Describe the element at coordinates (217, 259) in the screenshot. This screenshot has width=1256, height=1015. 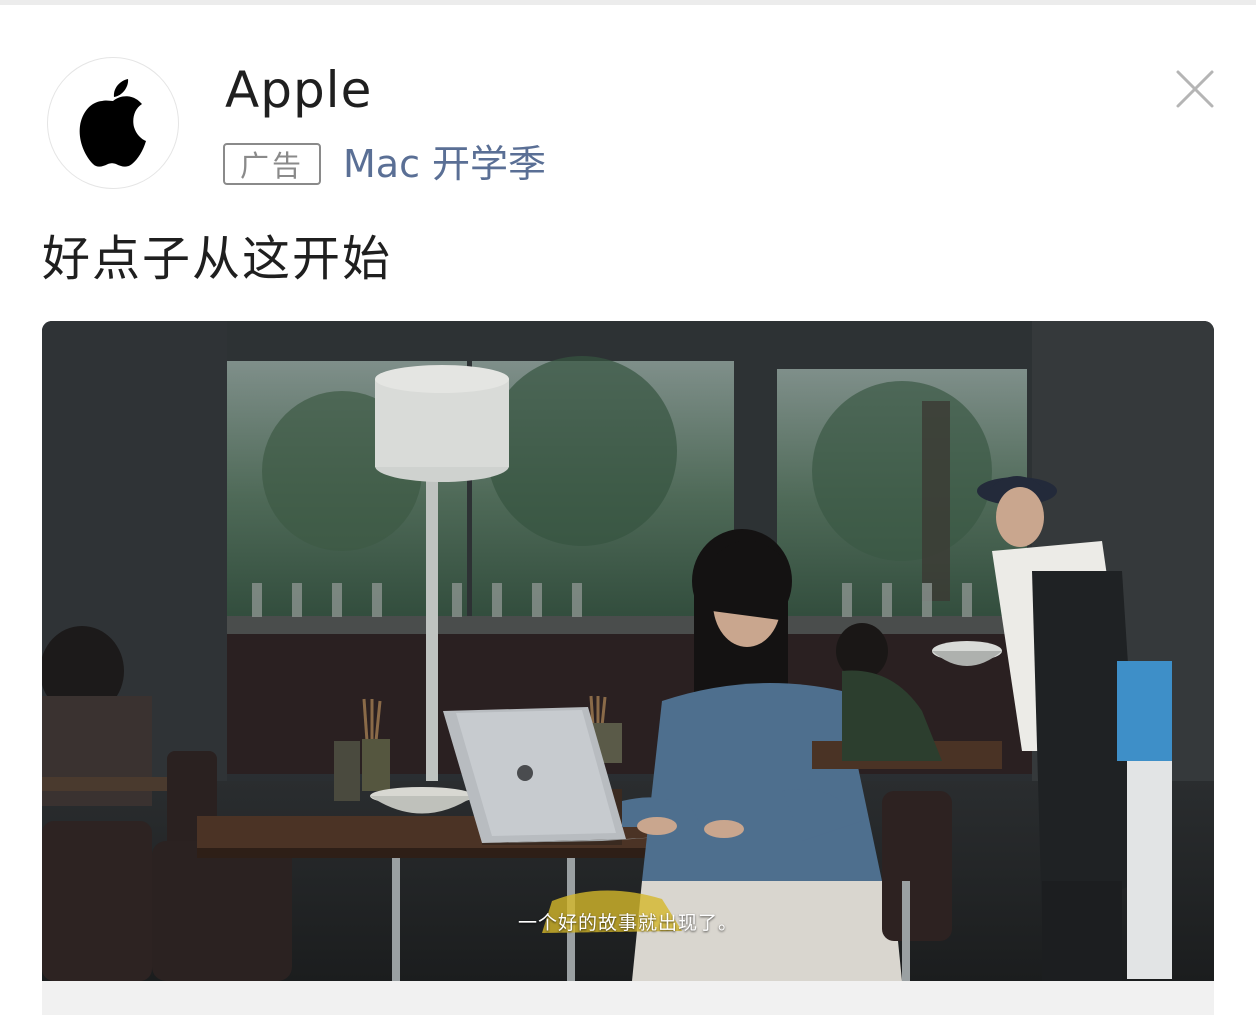
I see `ad-headline: 好点子从这开始` at that location.